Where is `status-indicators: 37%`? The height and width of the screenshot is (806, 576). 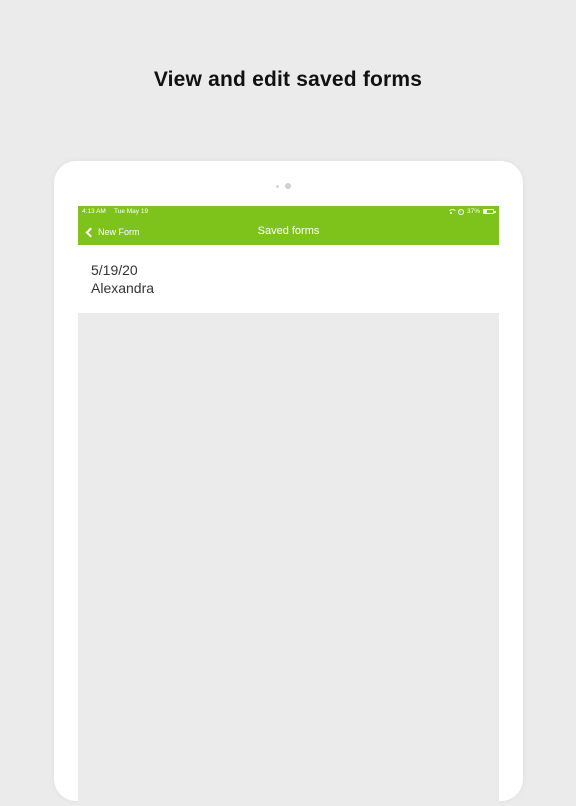
status-indicators: 37% is located at coordinates (471, 211).